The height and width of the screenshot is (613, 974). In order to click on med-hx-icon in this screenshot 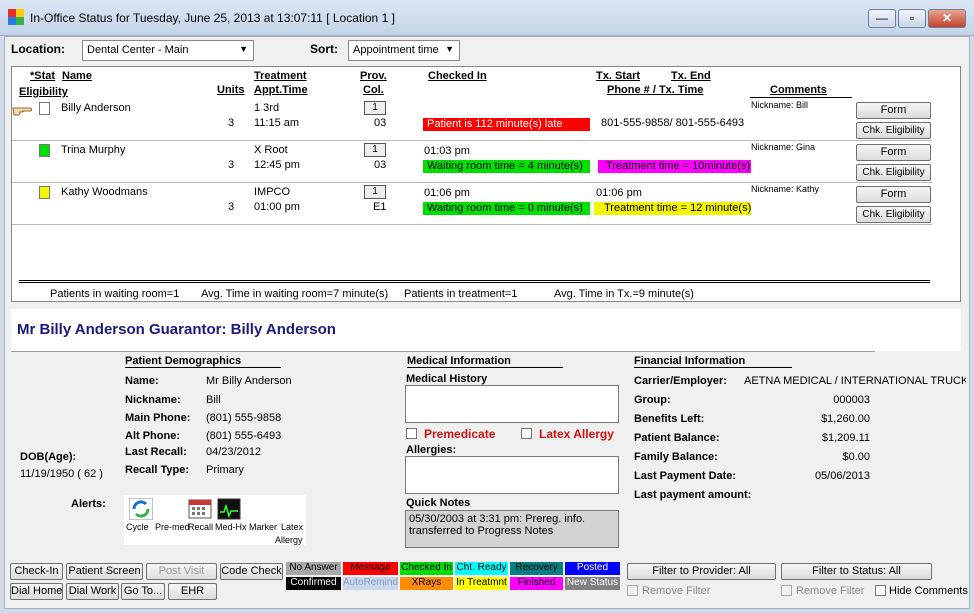, I will do `click(229, 509)`.